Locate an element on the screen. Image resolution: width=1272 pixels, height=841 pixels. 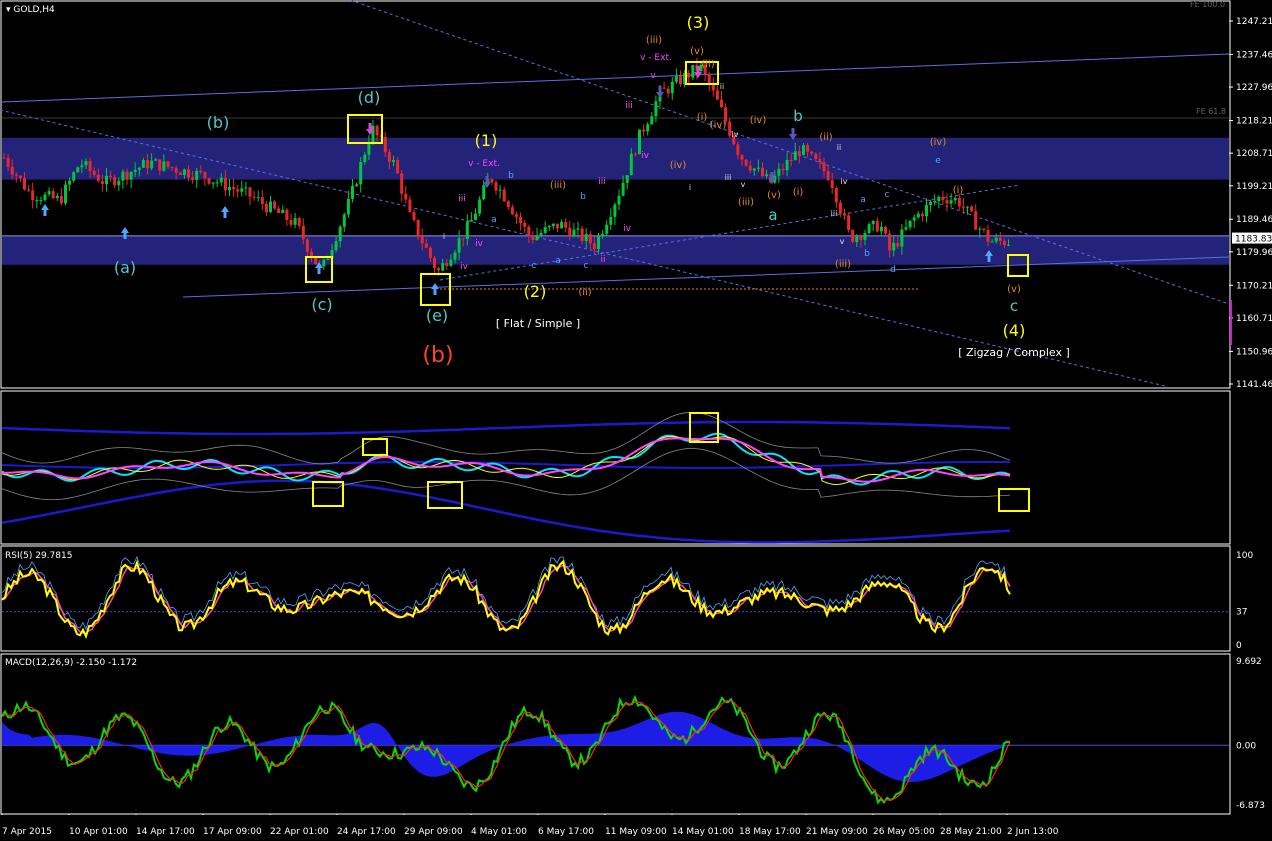
wave-minute-roman-small: iv is located at coordinates (735, 134).